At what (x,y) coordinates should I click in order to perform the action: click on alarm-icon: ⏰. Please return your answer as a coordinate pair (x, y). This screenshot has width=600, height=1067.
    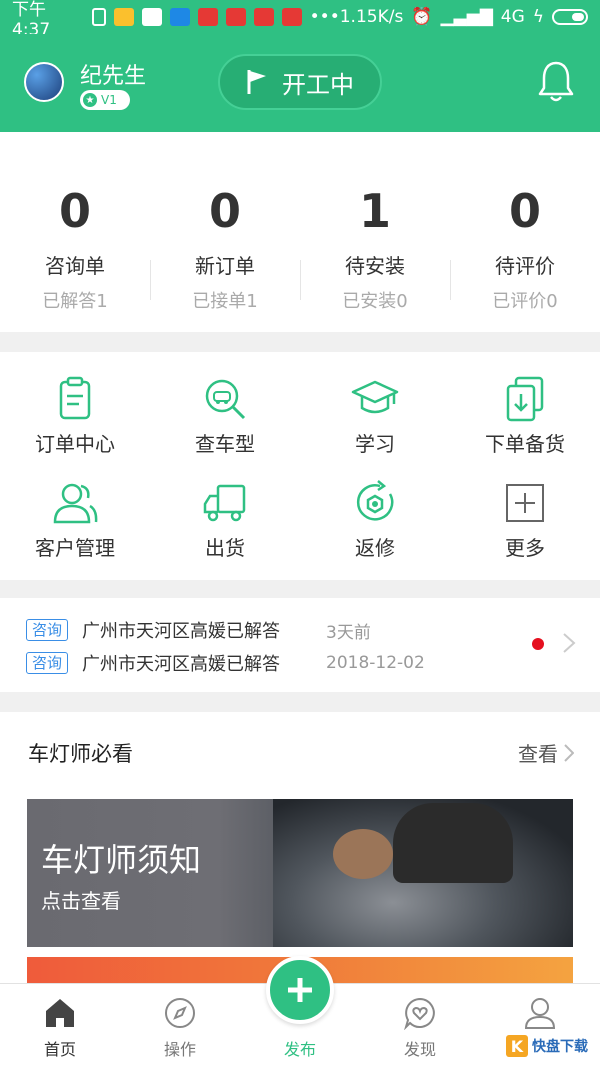
    Looking at the image, I should click on (422, 17).